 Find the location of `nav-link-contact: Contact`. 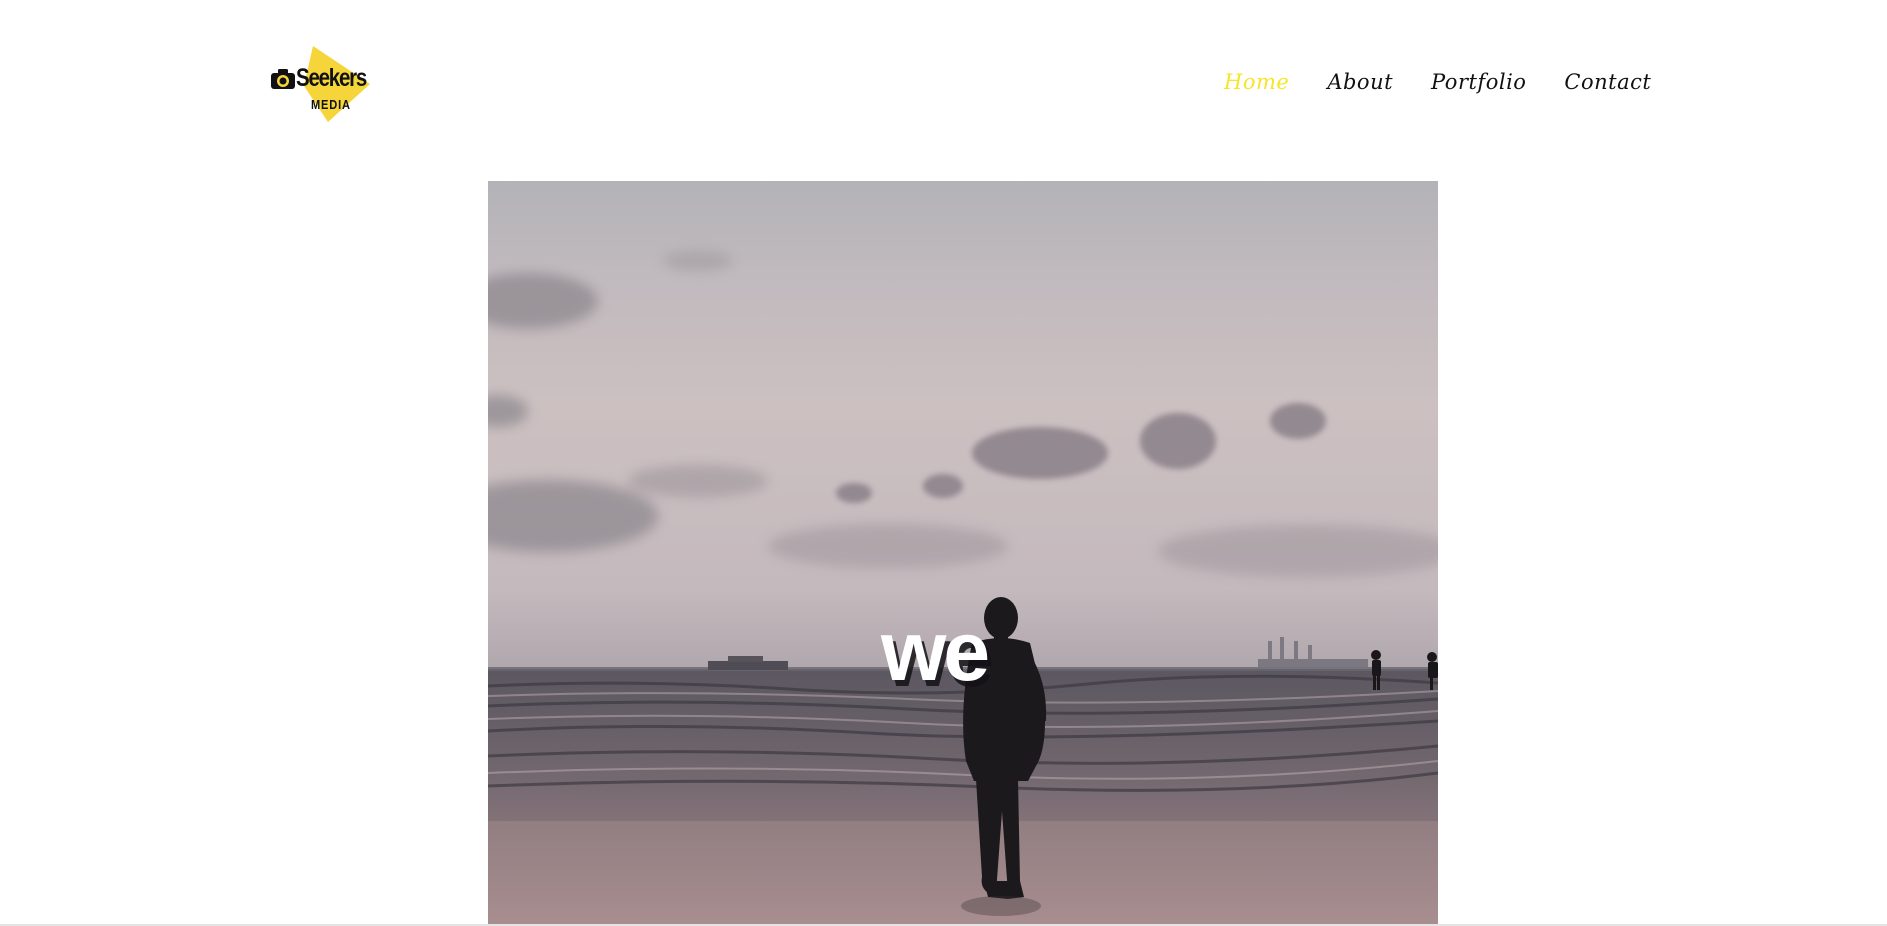

nav-link-contact: Contact is located at coordinates (1607, 82).